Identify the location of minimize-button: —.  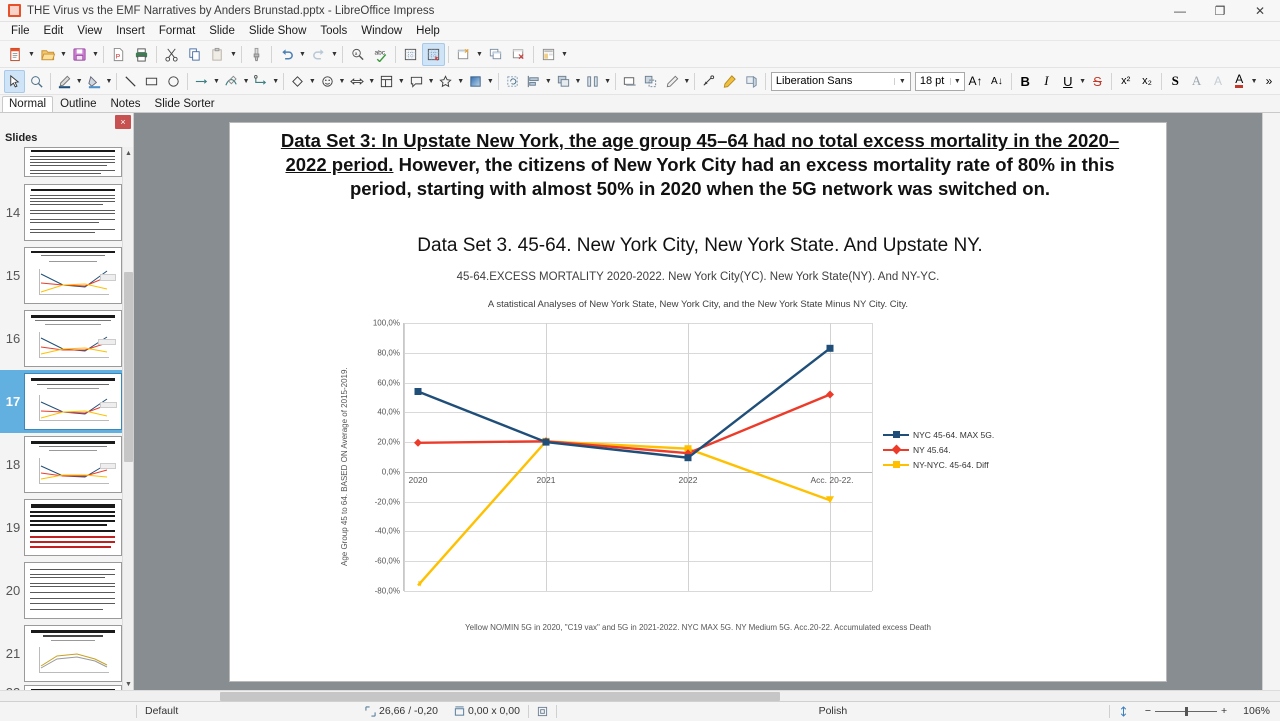
(1180, 11).